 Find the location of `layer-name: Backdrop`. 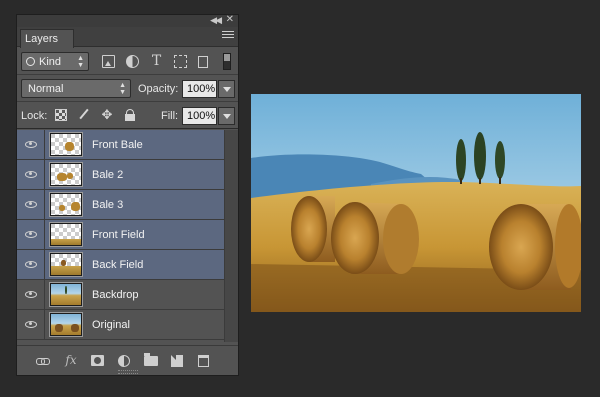

layer-name: Backdrop is located at coordinates (115, 295).